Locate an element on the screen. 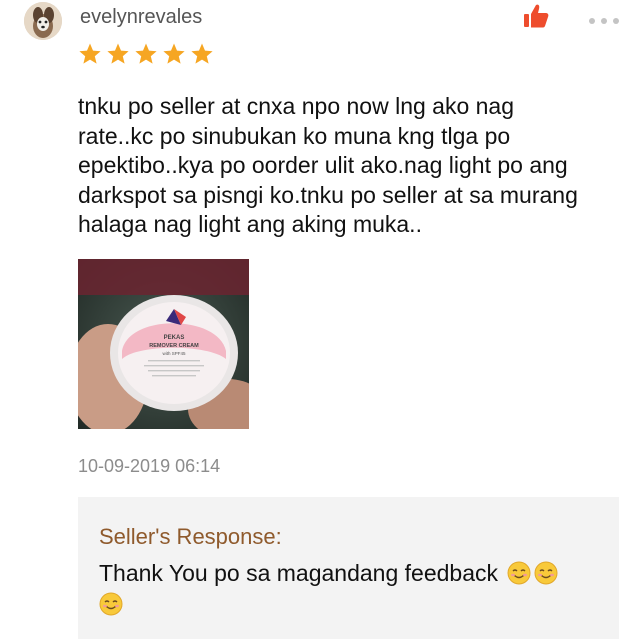 The height and width of the screenshot is (639, 640). star-rating is located at coordinates (146, 54).